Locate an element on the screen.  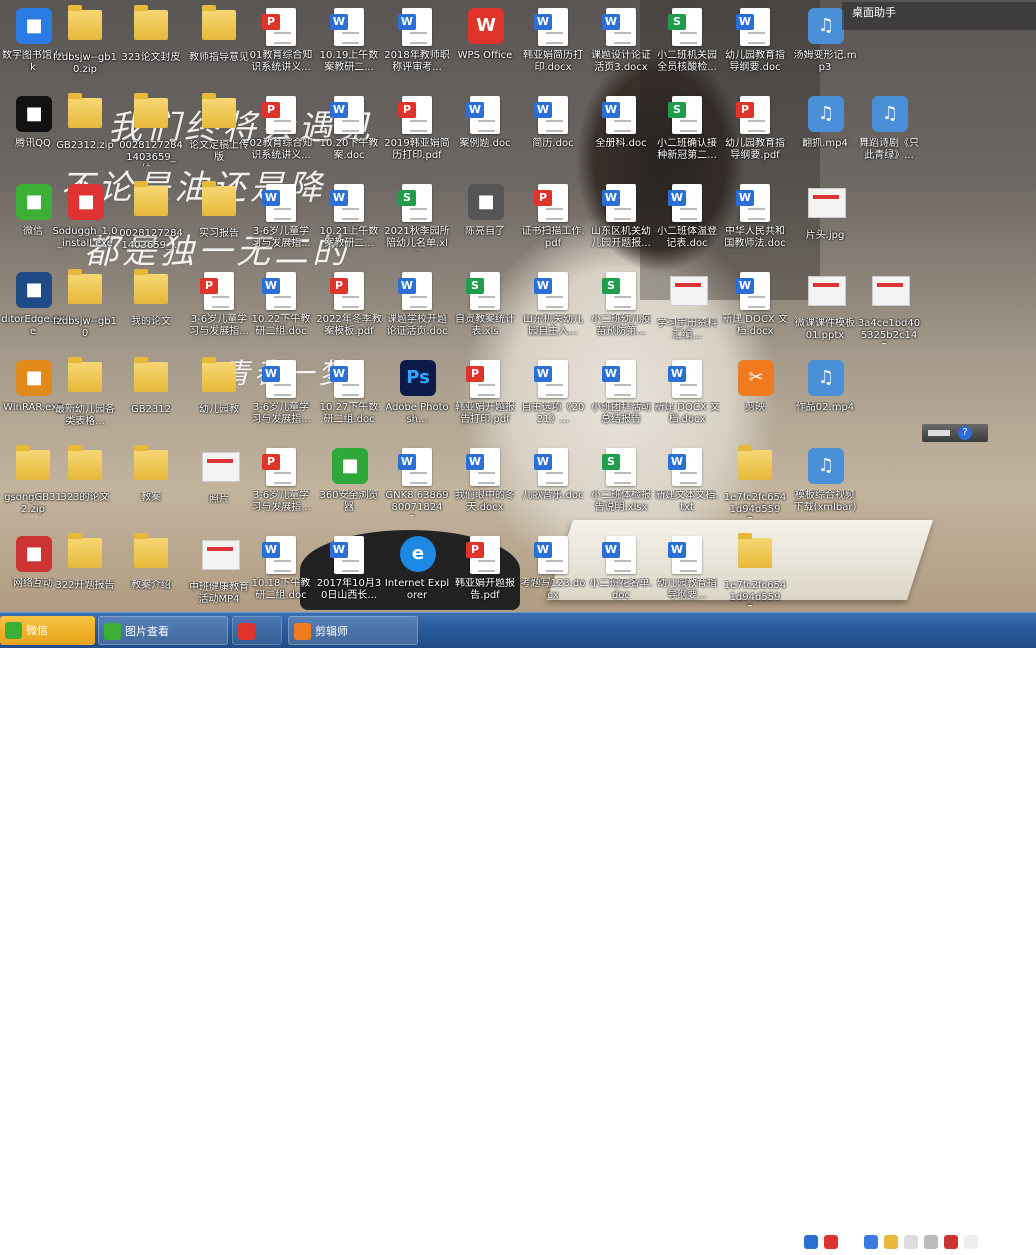
desktop-icon: 片头.jpg is located at coordinates (825, 224).